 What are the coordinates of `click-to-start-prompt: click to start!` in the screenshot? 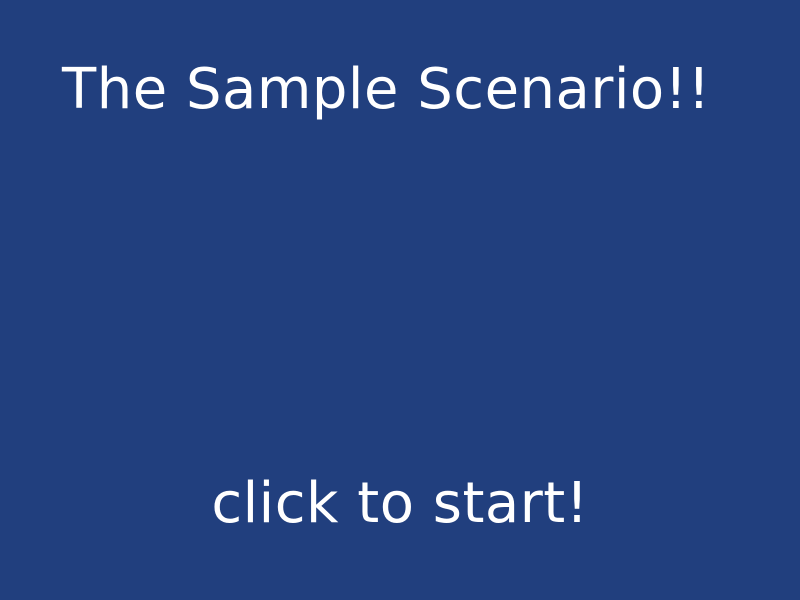 It's located at (400, 504).